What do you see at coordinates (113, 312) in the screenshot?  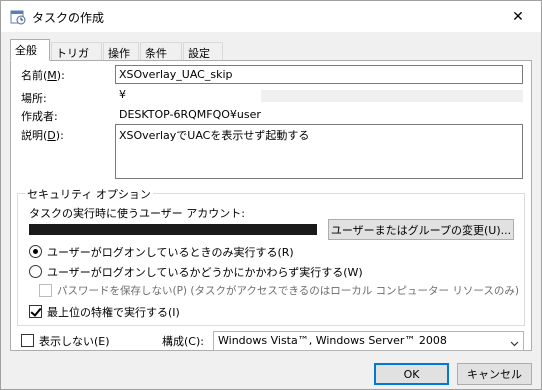 I see `highest-privileges-label: 最上位の特権で実行する(I)` at bounding box center [113, 312].